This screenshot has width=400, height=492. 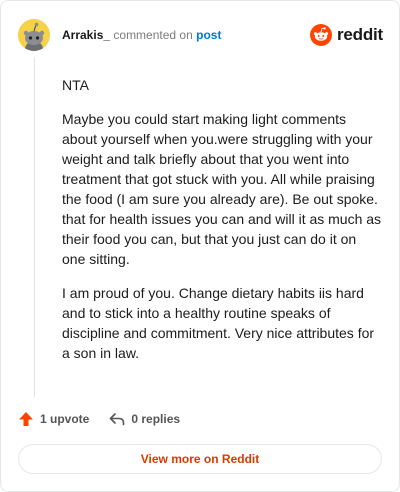 I want to click on upvote-button: 1 upvote, so click(x=53, y=419).